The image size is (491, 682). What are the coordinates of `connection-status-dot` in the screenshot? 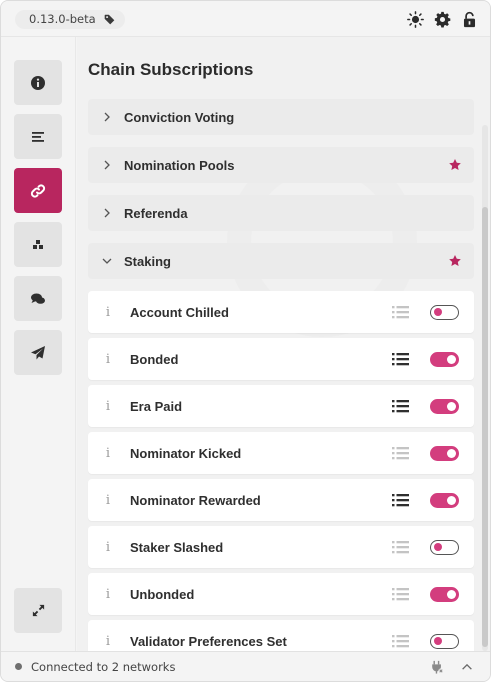 It's located at (18, 666).